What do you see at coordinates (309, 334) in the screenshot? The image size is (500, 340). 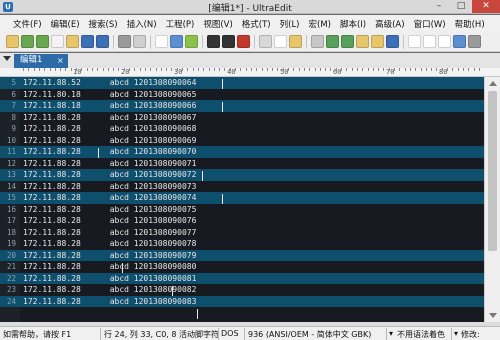 I see `status-codepage: 936 (ANSI/OEM - 简体中文 GBK)` at bounding box center [309, 334].